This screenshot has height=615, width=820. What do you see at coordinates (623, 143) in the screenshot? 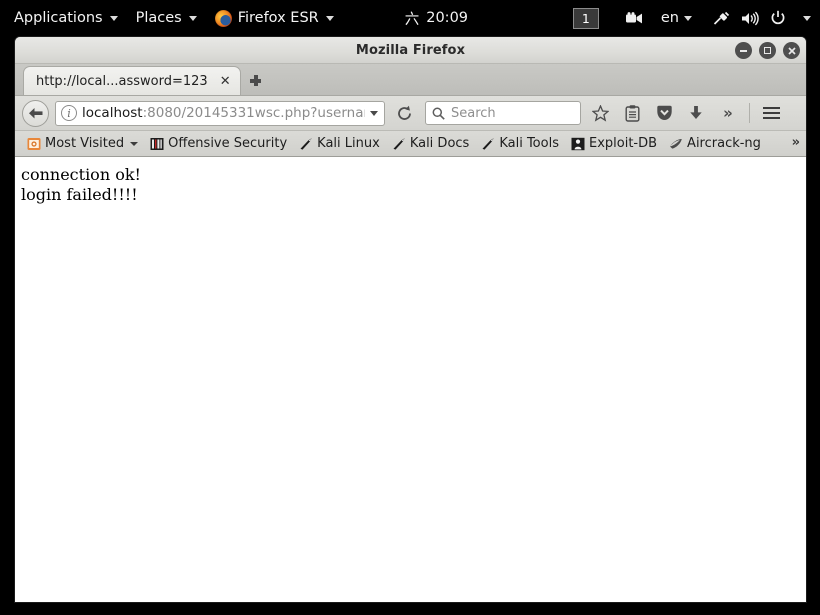
I see `bookmark-label: Exploit-DB` at bounding box center [623, 143].